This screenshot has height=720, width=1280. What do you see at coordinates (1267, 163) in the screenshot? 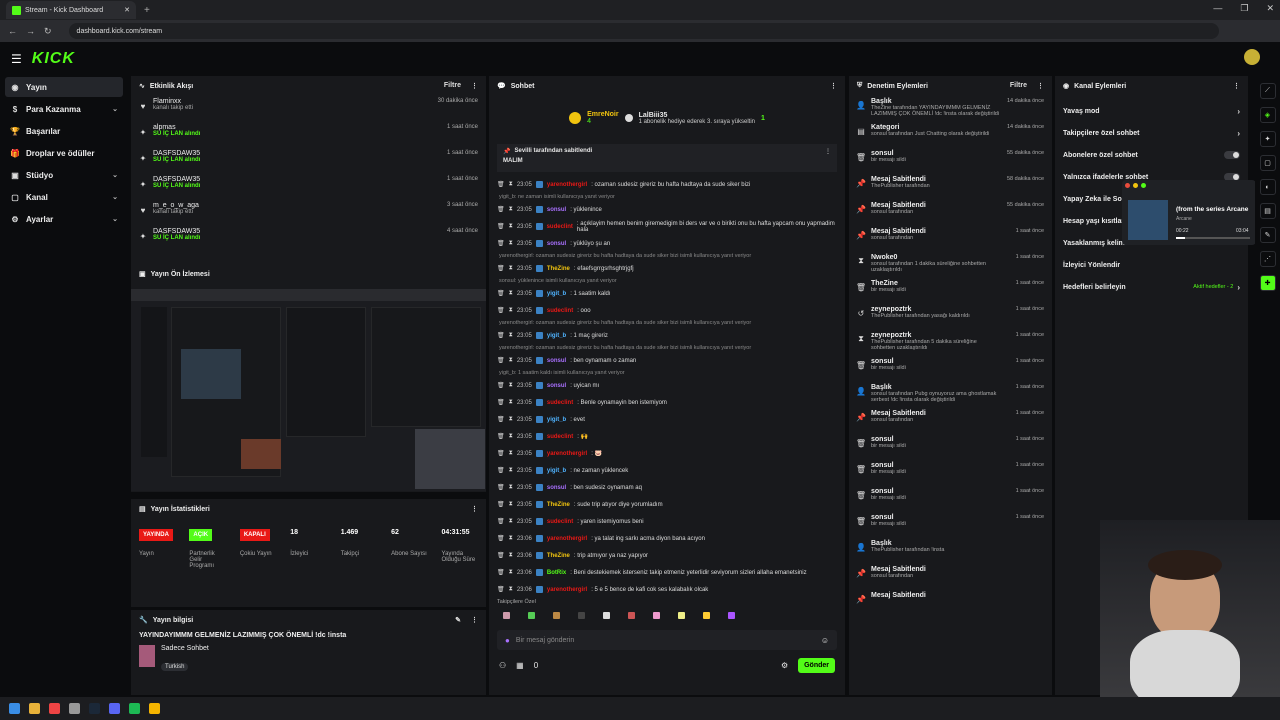
I see `toolbar-icon: ▢` at bounding box center [1267, 163].